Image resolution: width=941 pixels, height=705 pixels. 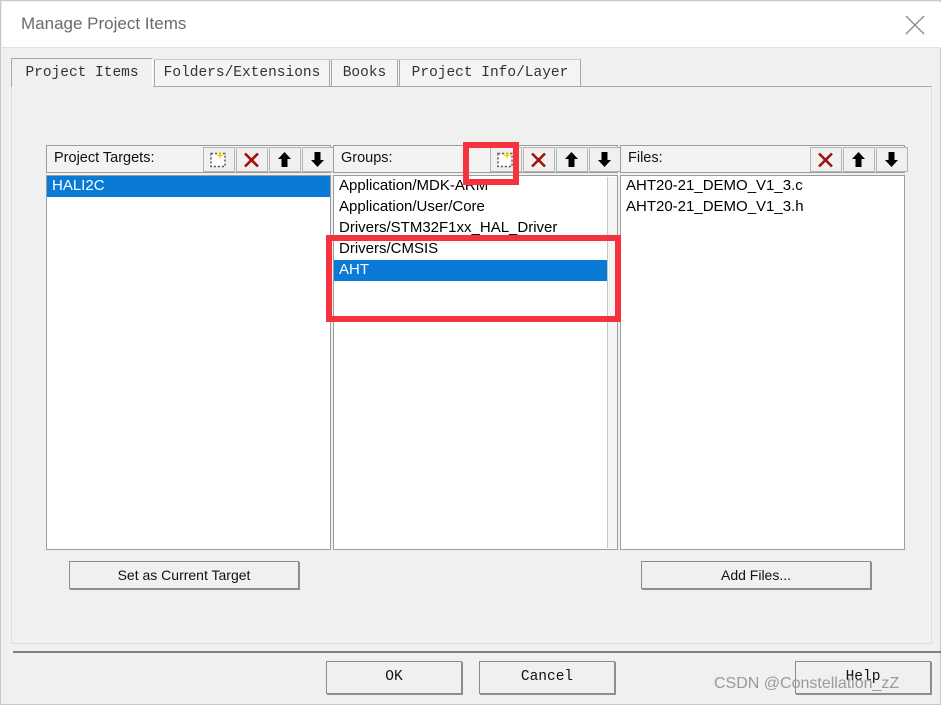 I want to click on list-item: Drivers/CMSIS, so click(x=475, y=249).